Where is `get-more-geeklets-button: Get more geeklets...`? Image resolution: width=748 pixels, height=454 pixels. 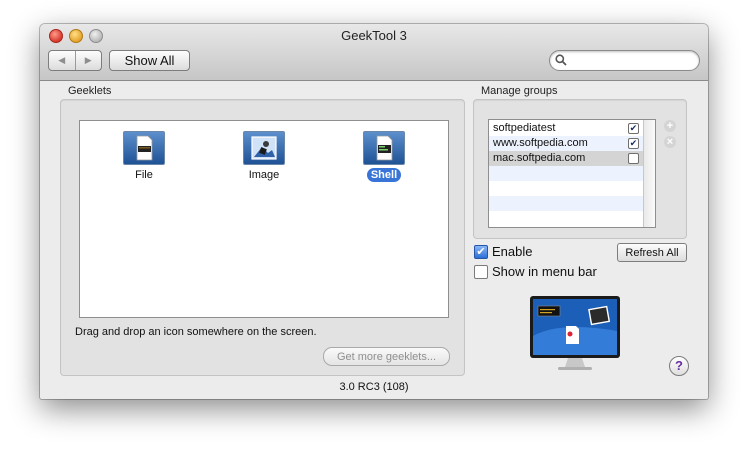 get-more-geeklets-button: Get more geeklets... is located at coordinates (386, 356).